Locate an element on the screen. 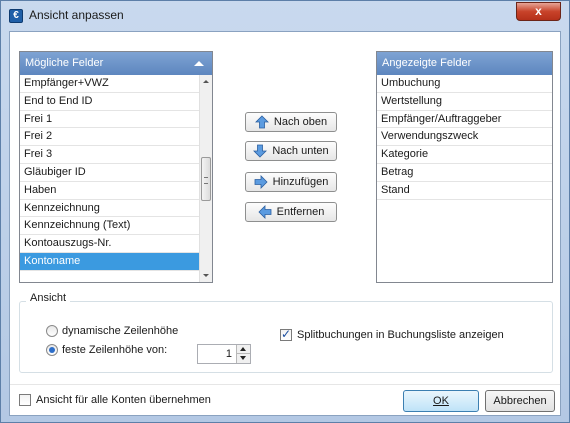 This screenshot has width=570, height=423. move-up-label: Nach oben is located at coordinates (300, 122).